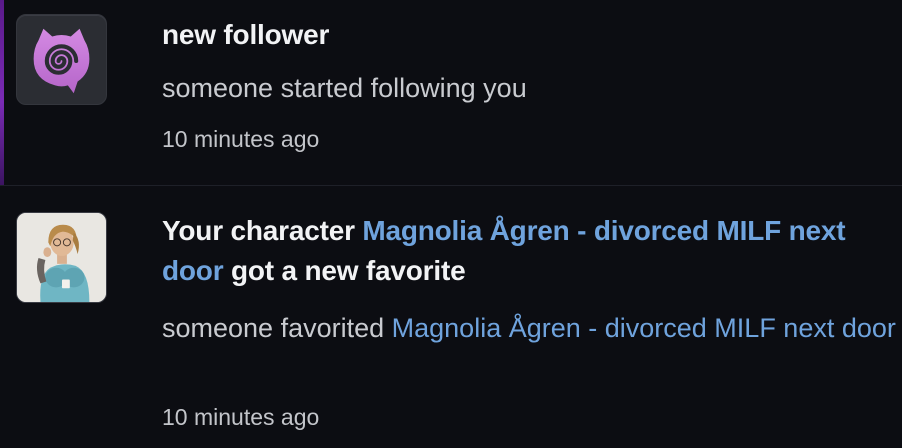  I want to click on character-link: Magnolia Ågren - divorced MILF next door, so click(644, 328).